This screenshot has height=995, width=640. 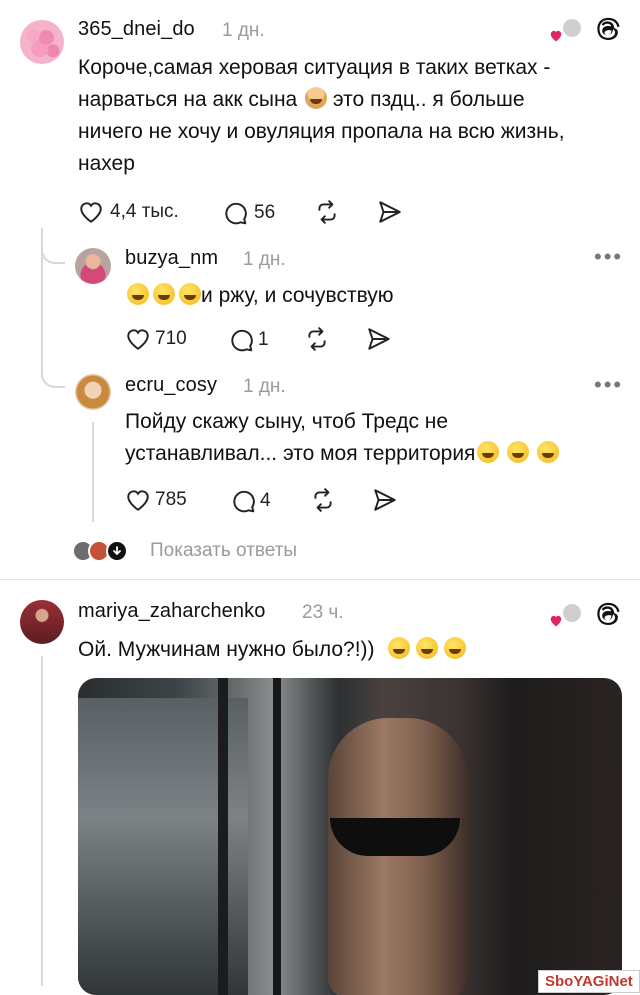 I want to click on timestamp: 23 ч., so click(x=323, y=612).